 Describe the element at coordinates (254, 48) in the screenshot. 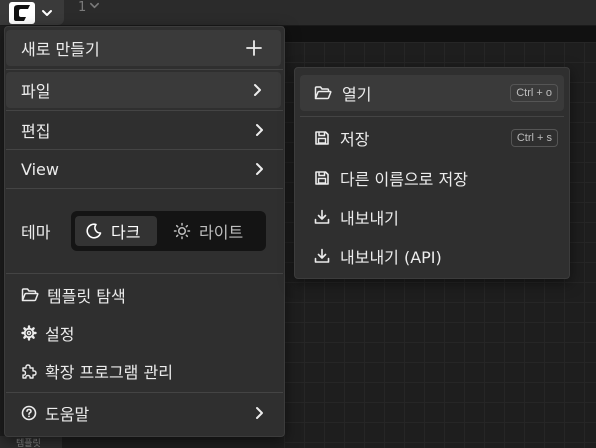

I see `plus-icon` at that location.